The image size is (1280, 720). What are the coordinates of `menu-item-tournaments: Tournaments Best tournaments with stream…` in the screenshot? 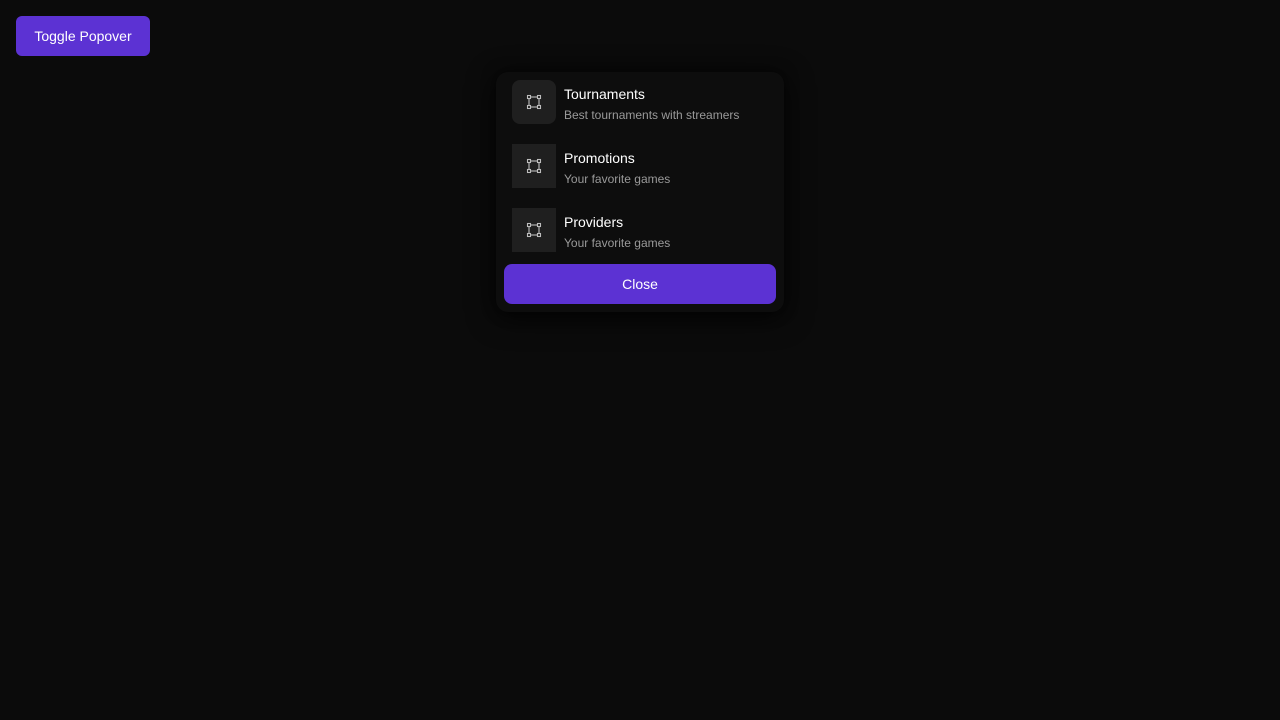 It's located at (644, 102).